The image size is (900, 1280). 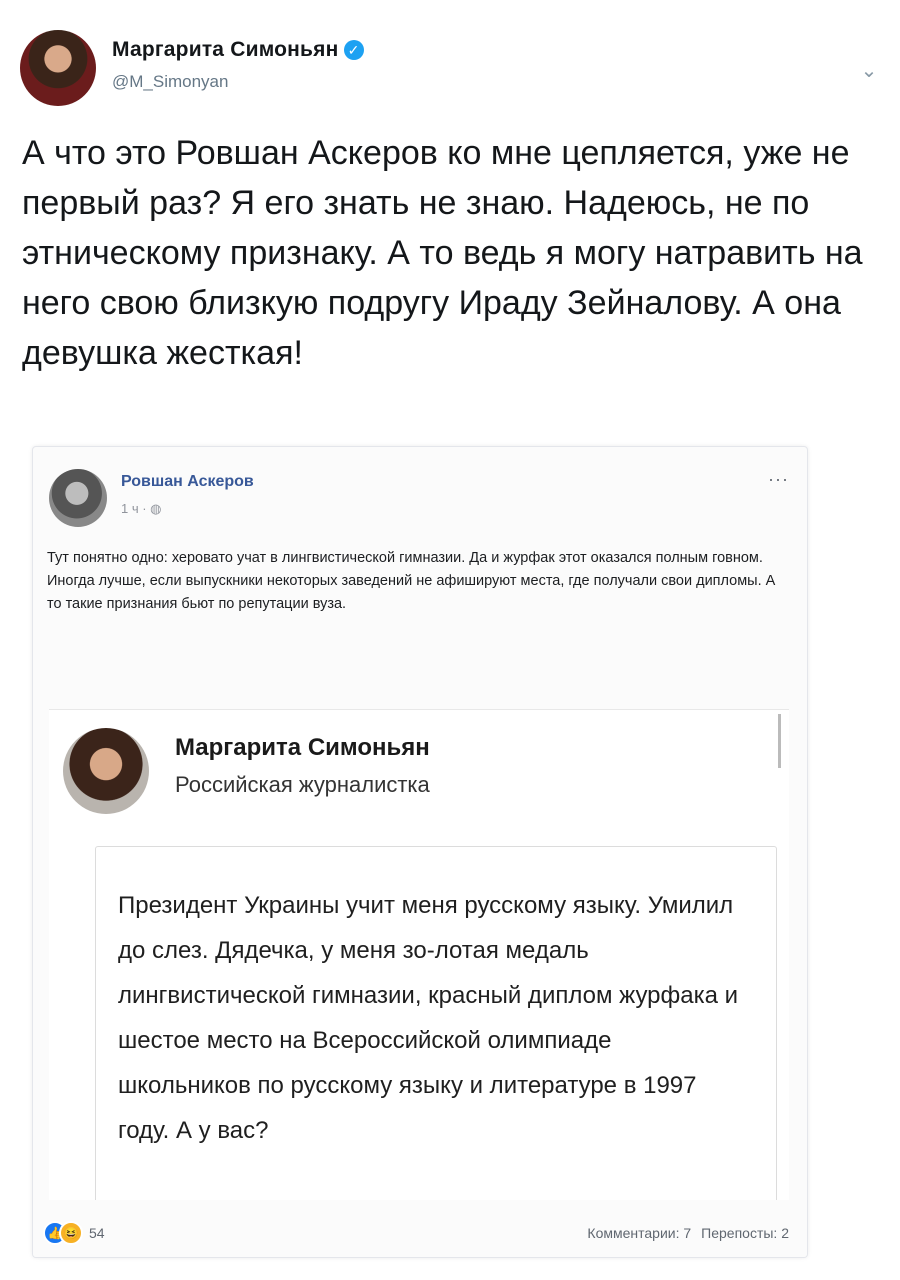 What do you see at coordinates (450, 69) in the screenshot?
I see `tweet-header: Маргарита Симоньян ✓ @M_Simonyan ⌄` at bounding box center [450, 69].